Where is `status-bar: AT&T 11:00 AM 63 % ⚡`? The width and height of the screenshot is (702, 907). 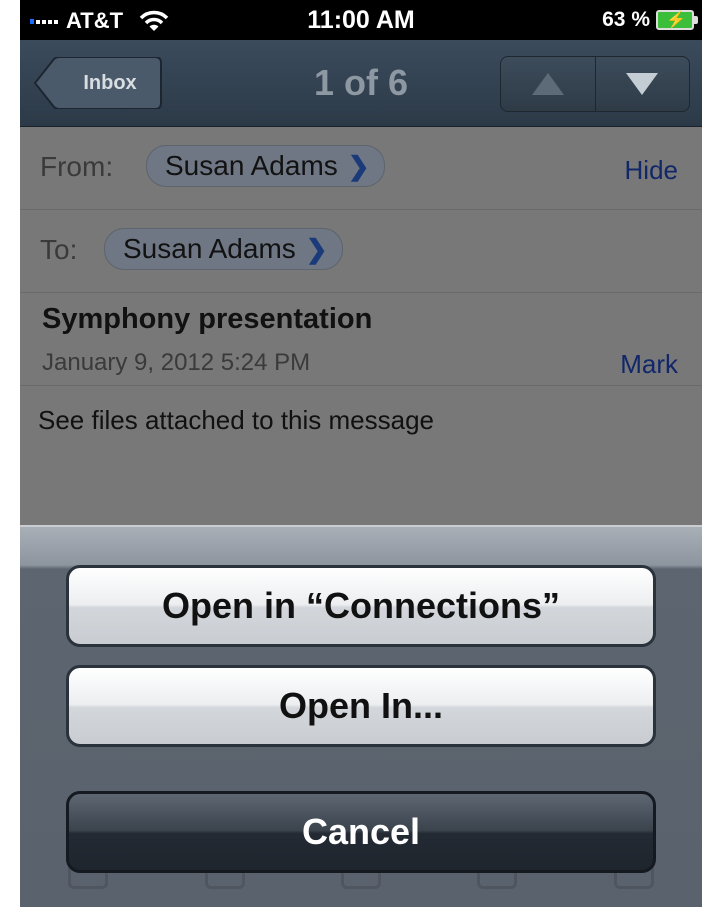
status-bar: AT&T 11:00 AM 63 % ⚡ is located at coordinates (361, 20).